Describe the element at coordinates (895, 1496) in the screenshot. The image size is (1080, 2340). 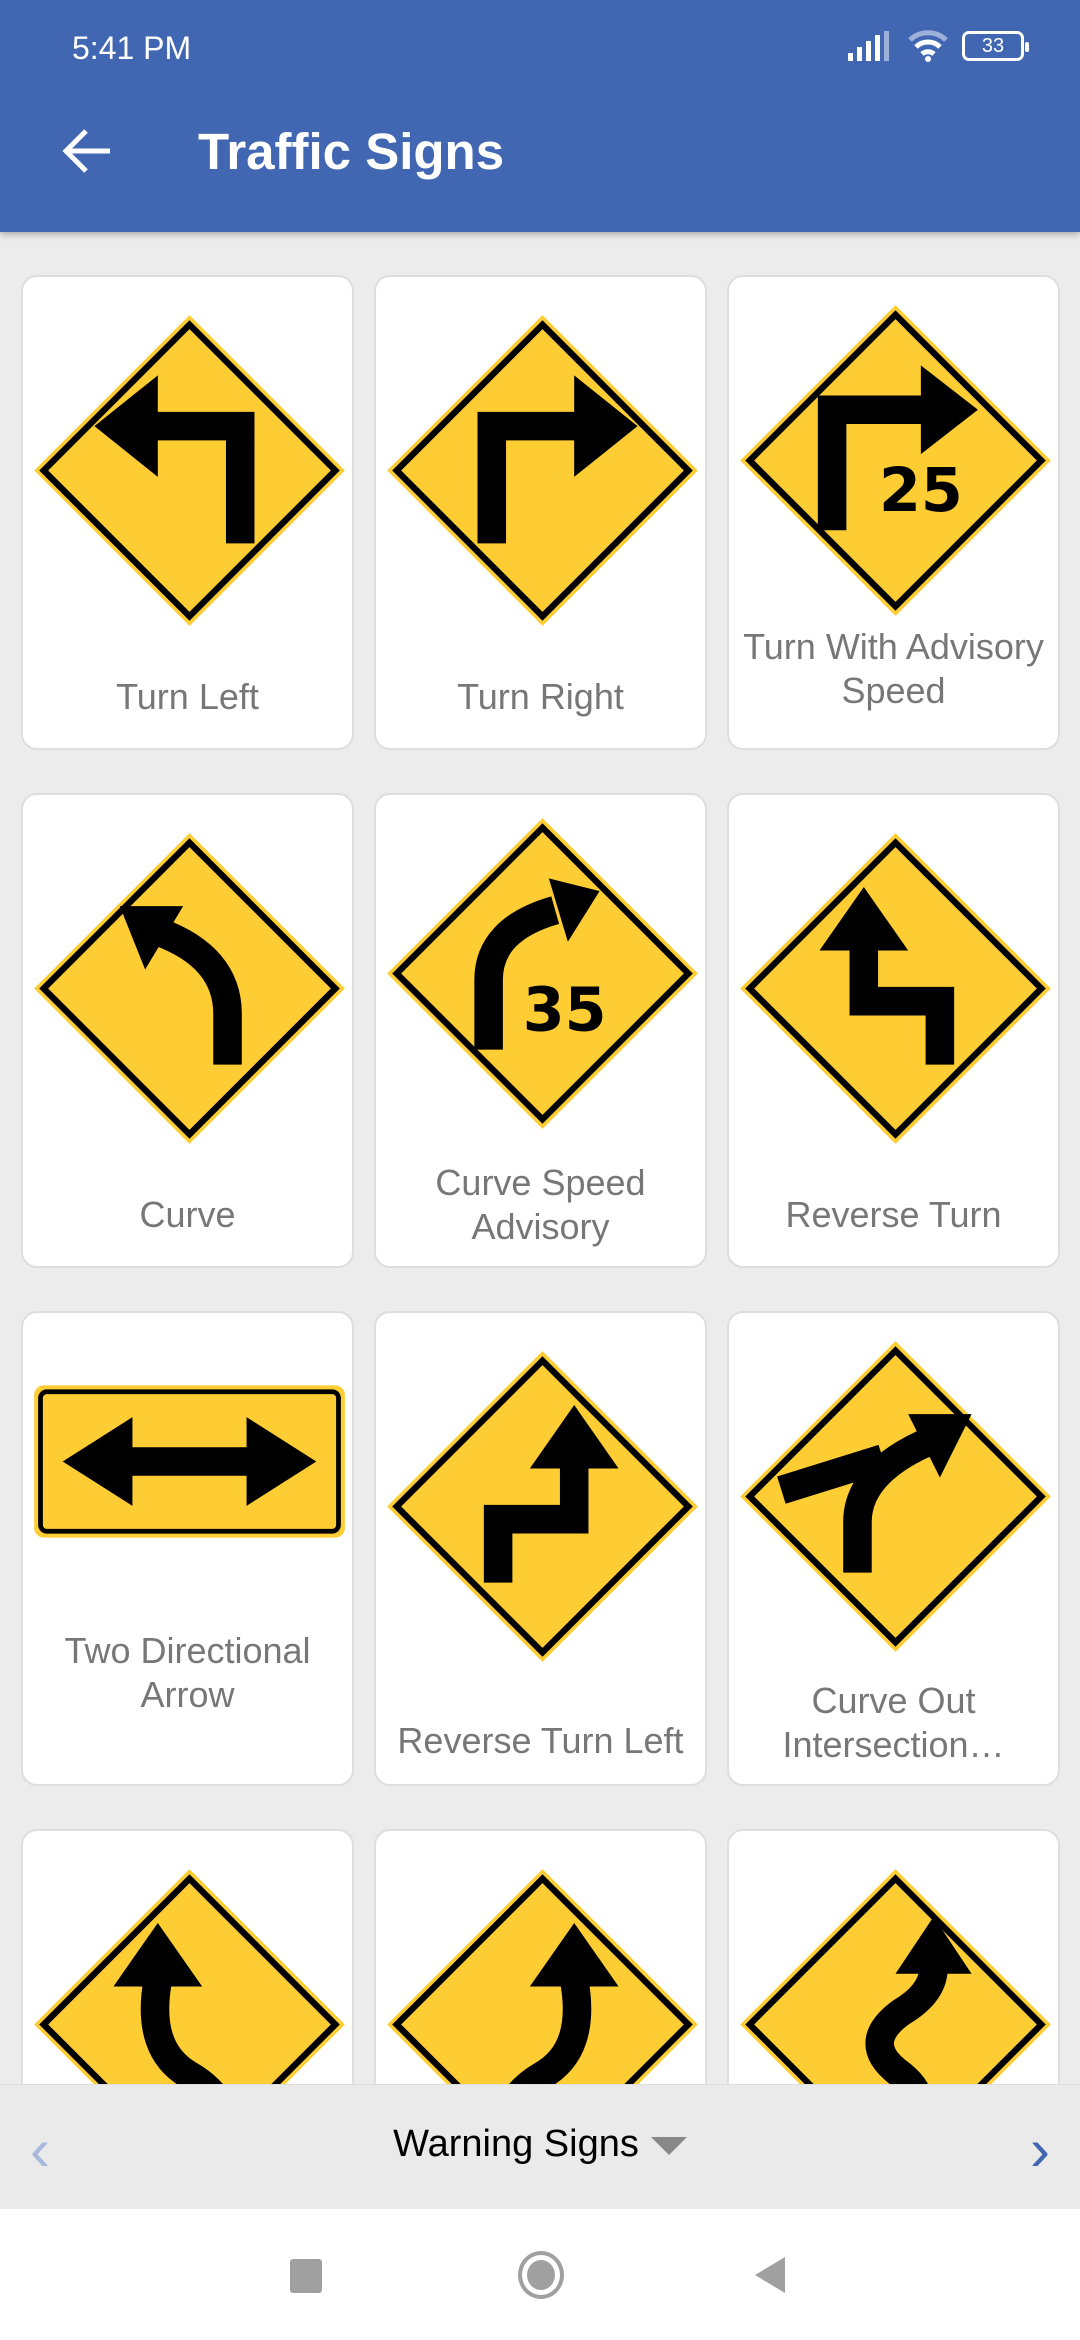
I see `curve-out-sign-icon` at that location.